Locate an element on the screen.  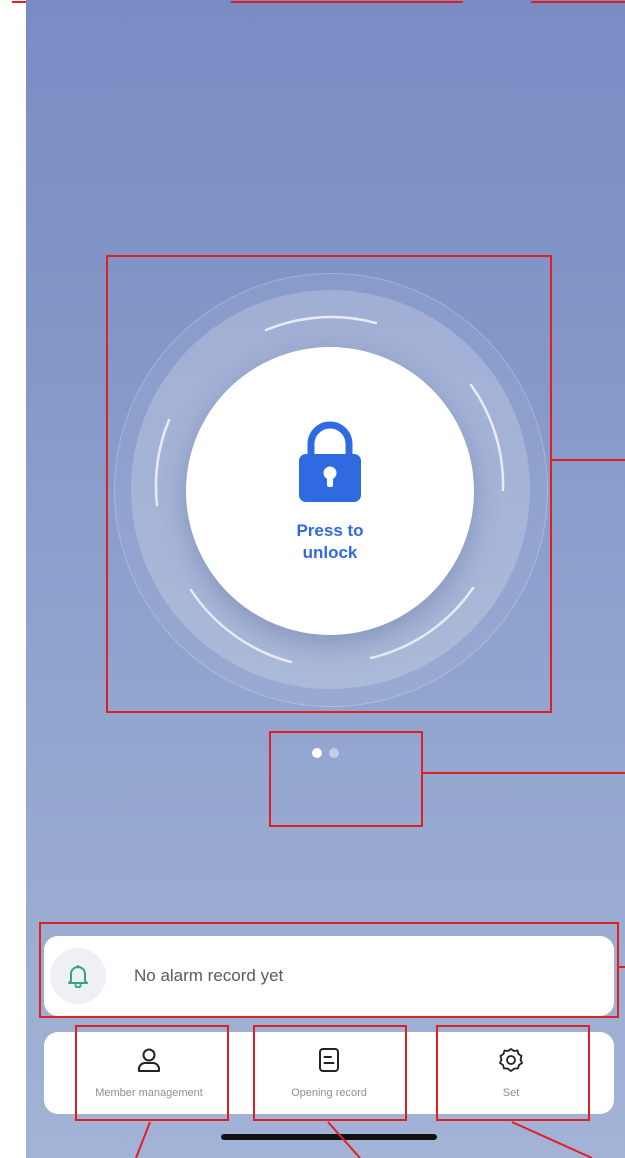
annotation-box-top-center is located at coordinates (347, 1).